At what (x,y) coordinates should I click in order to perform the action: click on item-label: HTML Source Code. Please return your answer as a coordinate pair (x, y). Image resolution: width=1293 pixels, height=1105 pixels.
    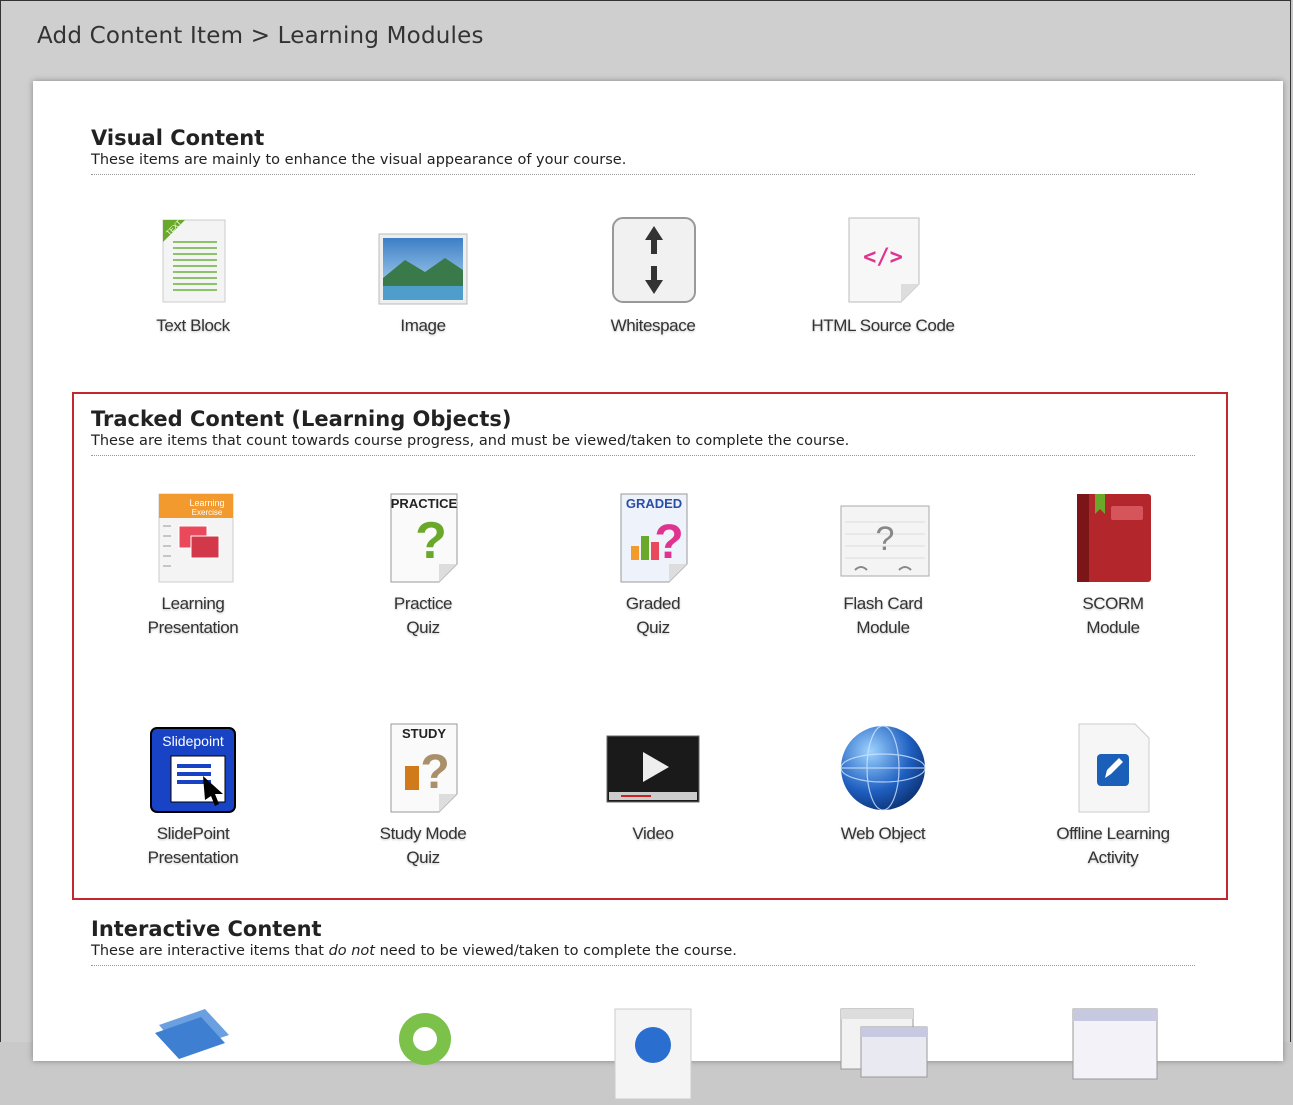
    Looking at the image, I should click on (883, 325).